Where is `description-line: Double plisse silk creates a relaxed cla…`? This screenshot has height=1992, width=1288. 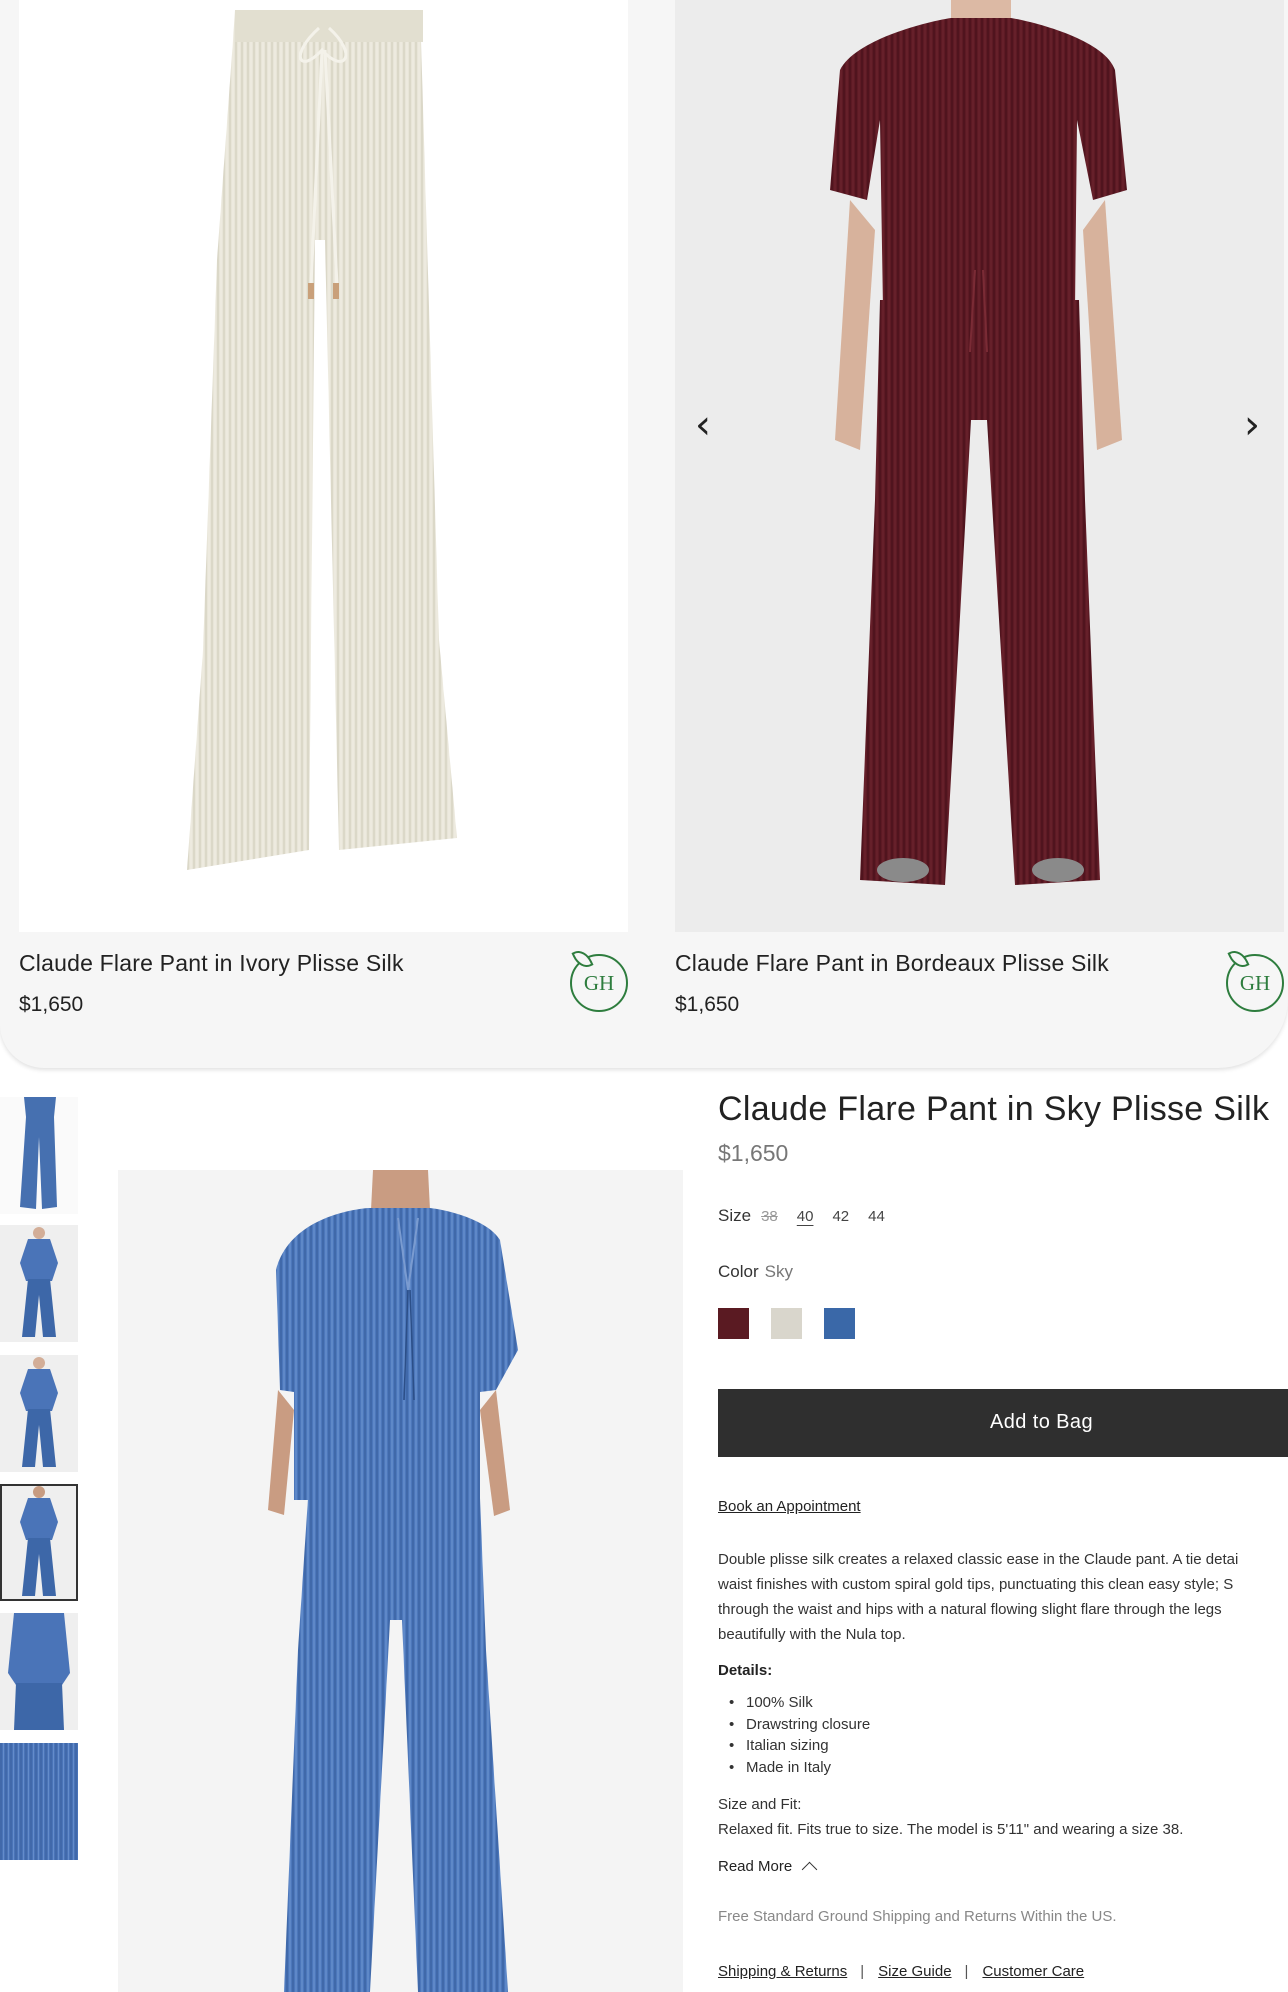
description-line: Double plisse silk creates a relaxed cla… is located at coordinates (978, 1559).